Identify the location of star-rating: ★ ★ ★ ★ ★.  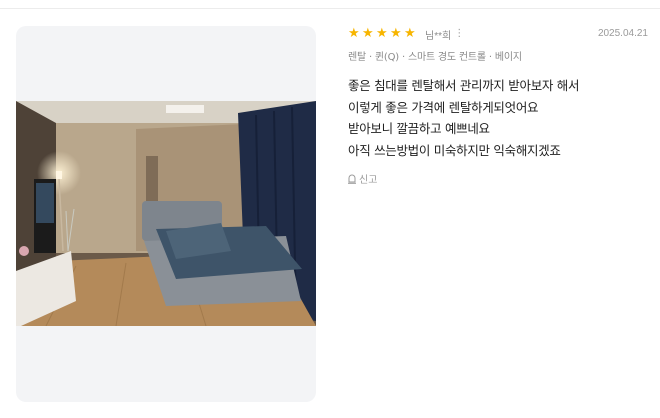
(382, 34).